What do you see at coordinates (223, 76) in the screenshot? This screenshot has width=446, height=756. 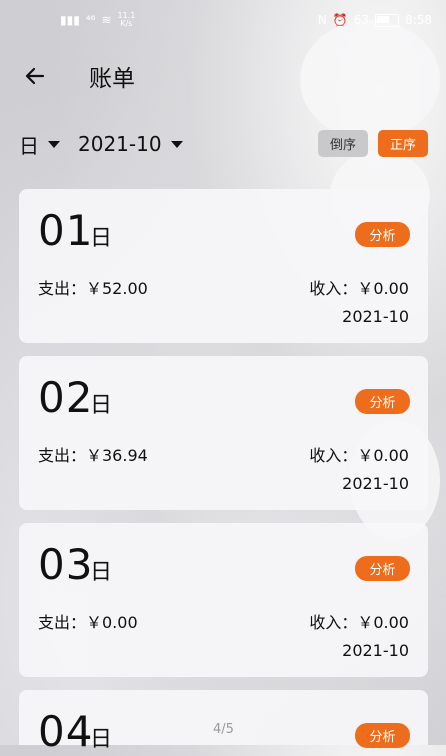 I see `header: 账单` at bounding box center [223, 76].